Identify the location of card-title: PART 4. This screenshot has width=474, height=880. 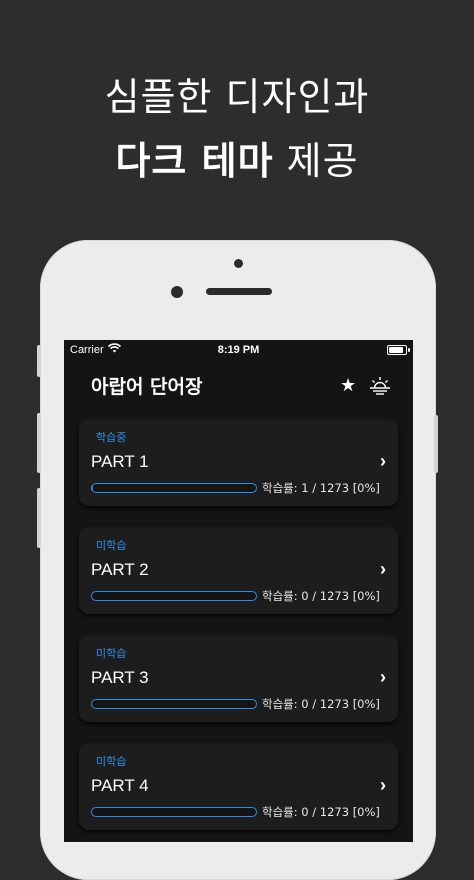
(120, 786).